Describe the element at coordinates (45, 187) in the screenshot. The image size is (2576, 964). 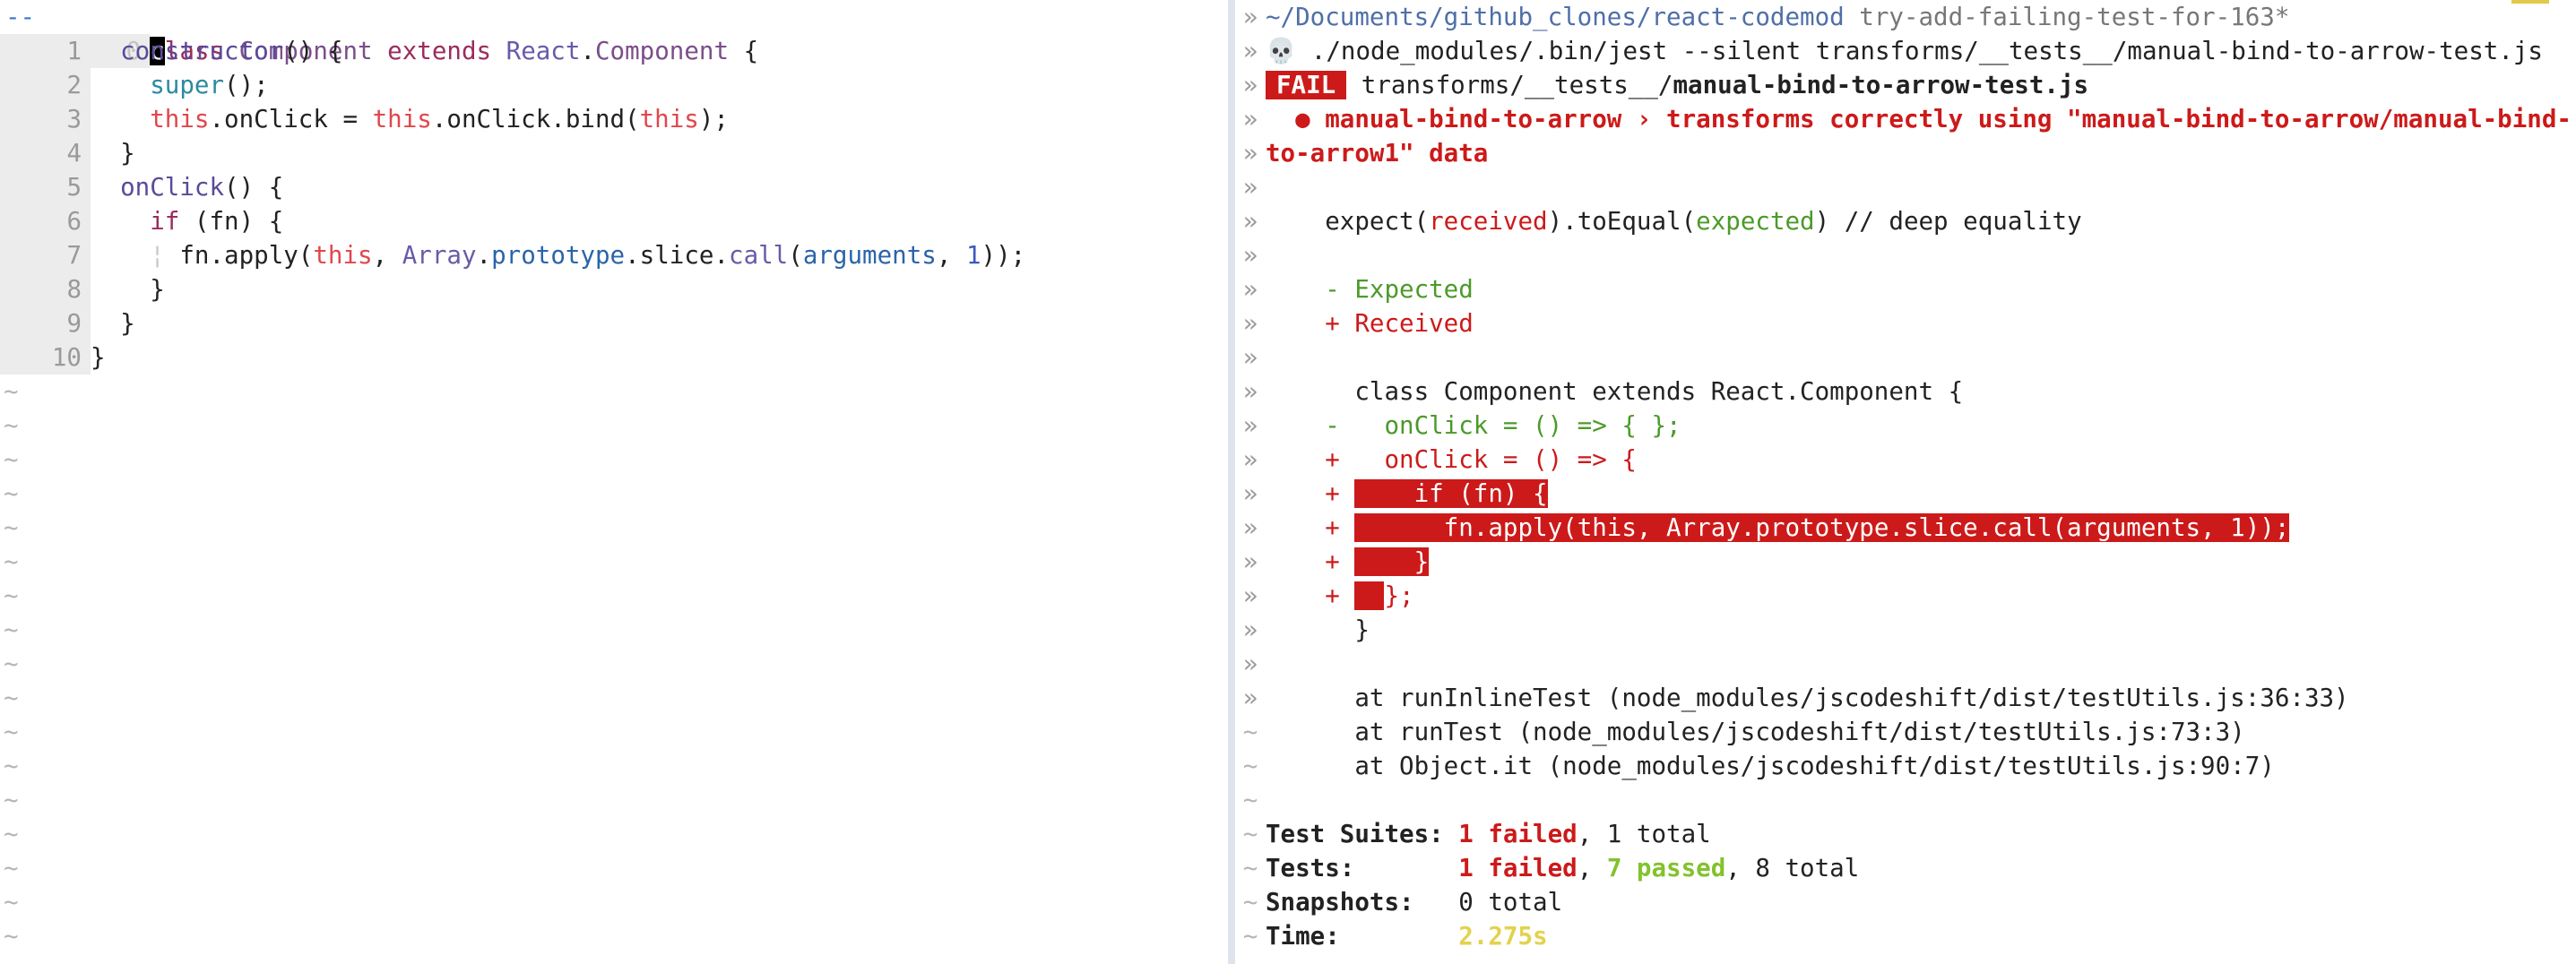
I see `line-number: 5` at that location.